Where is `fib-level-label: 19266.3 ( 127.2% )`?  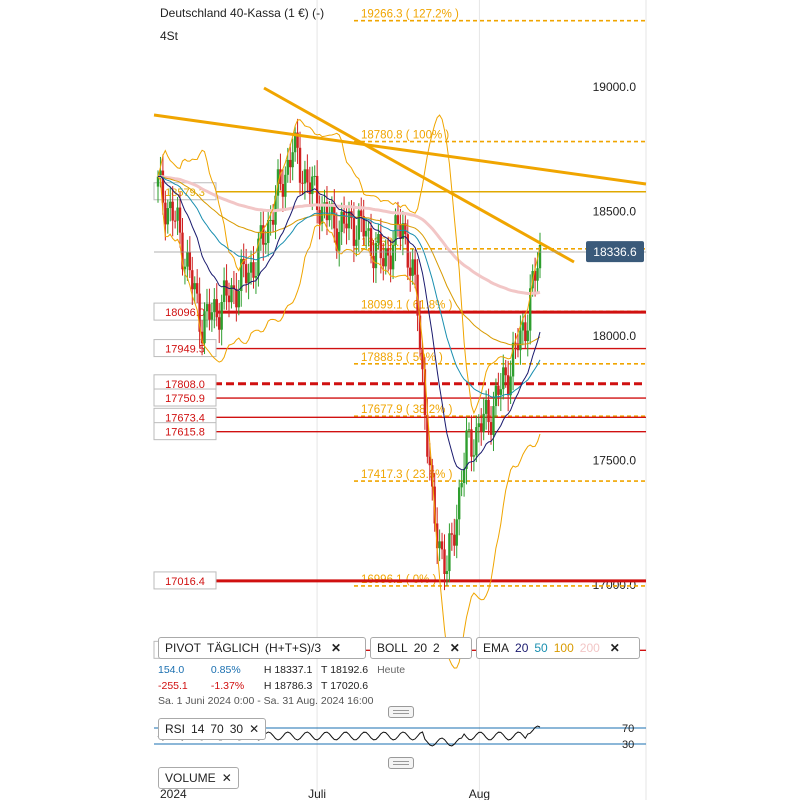
fib-level-label: 19266.3 ( 127.2% ) is located at coordinates (410, 15).